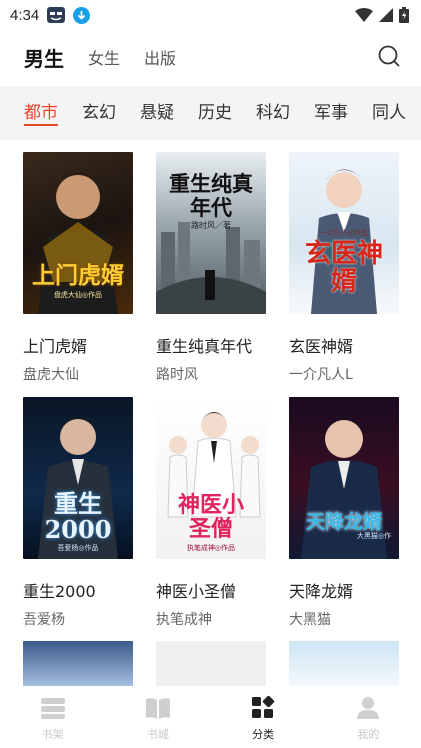  What do you see at coordinates (41, 113) in the screenshot?
I see `category-urban: 都市` at bounding box center [41, 113].